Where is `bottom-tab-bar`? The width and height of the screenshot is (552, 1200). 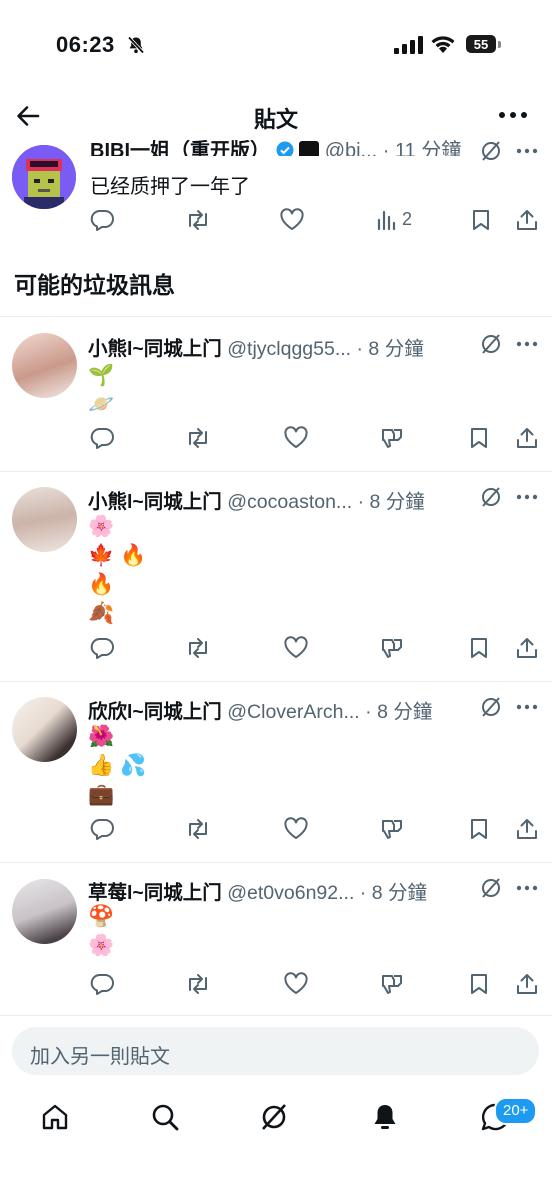 bottom-tab-bar is located at coordinates (276, 1120).